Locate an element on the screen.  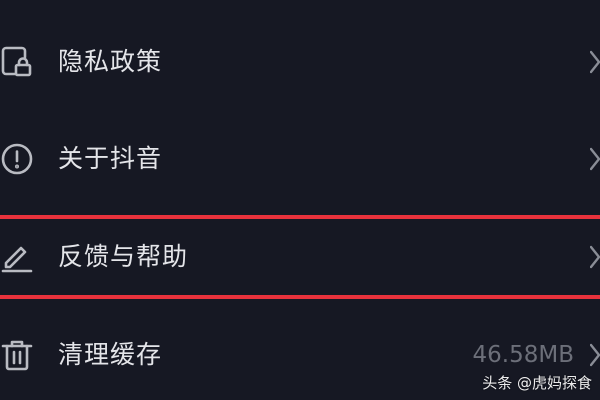
settings-item-label: 清理缓存 is located at coordinates (110, 354).